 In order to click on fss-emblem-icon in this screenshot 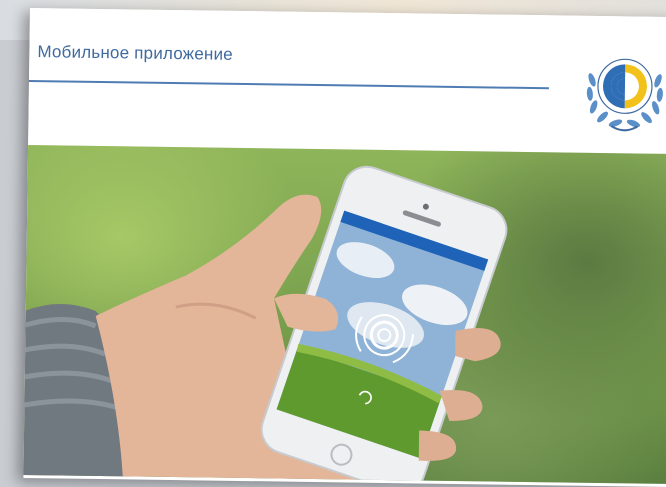, I will do `click(624, 95)`.